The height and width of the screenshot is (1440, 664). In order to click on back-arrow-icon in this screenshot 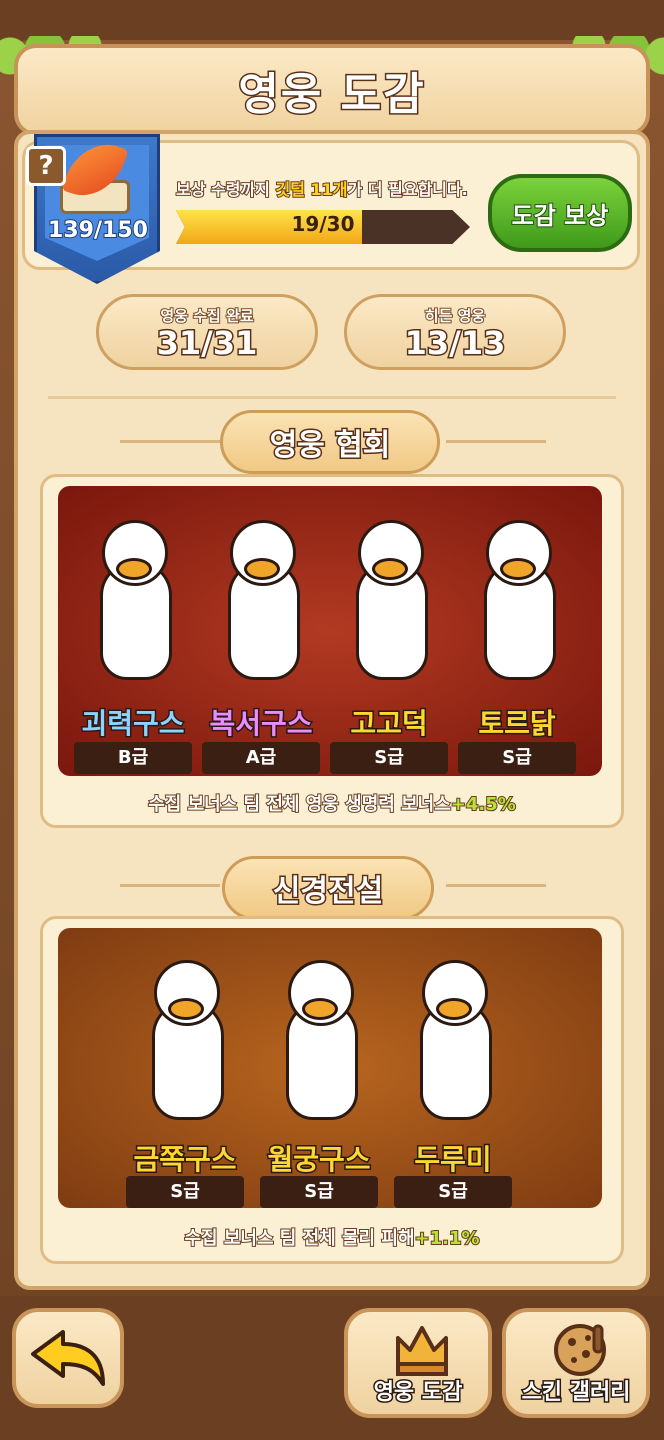, I will do `click(68, 1358)`.